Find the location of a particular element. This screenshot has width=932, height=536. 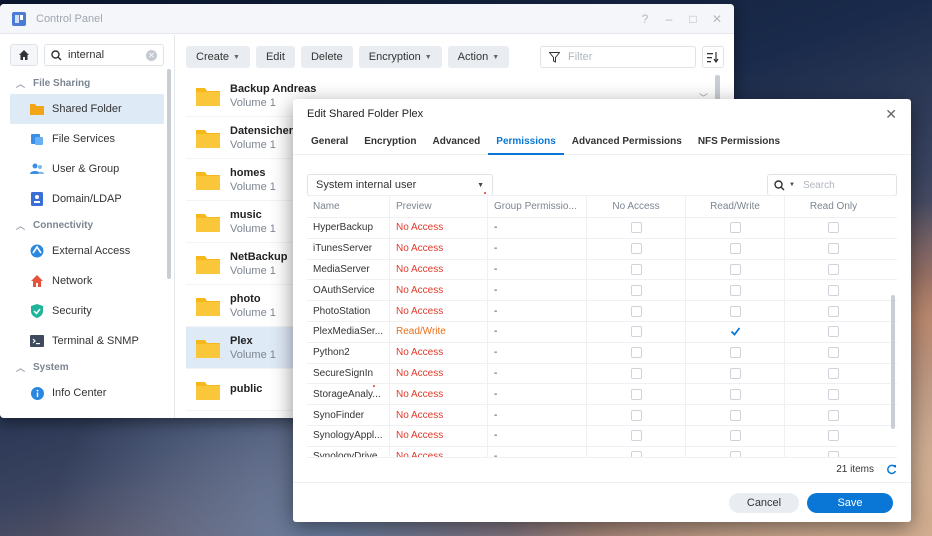

tab-advanced: Advanced is located at coordinates (456, 142).